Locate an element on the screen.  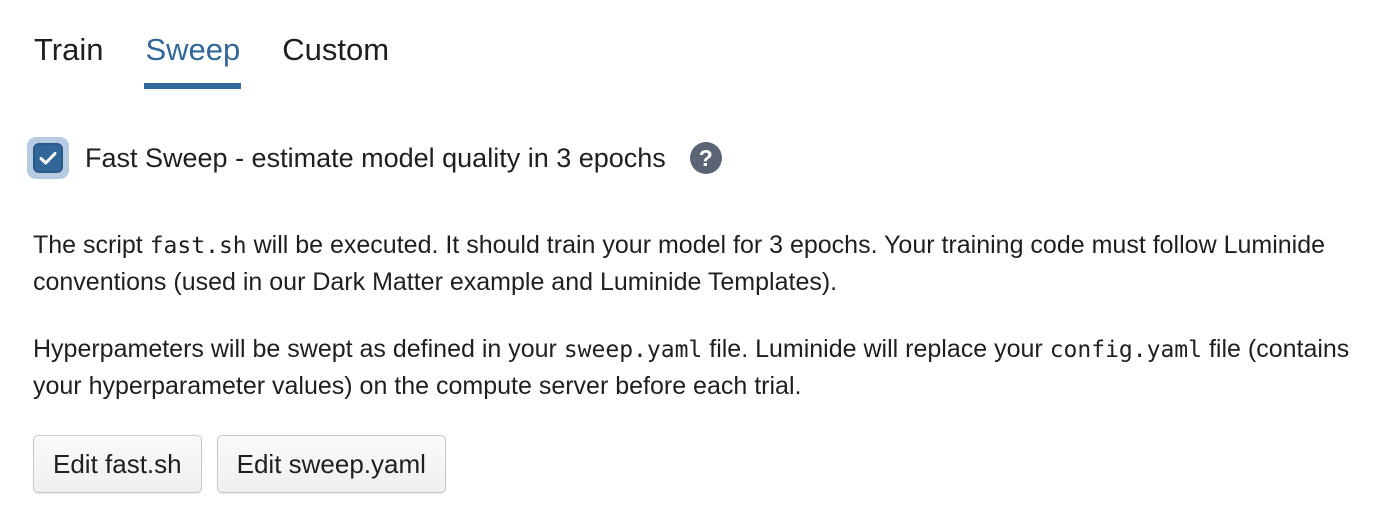
fast-sweep-checkbox is located at coordinates (48, 158).